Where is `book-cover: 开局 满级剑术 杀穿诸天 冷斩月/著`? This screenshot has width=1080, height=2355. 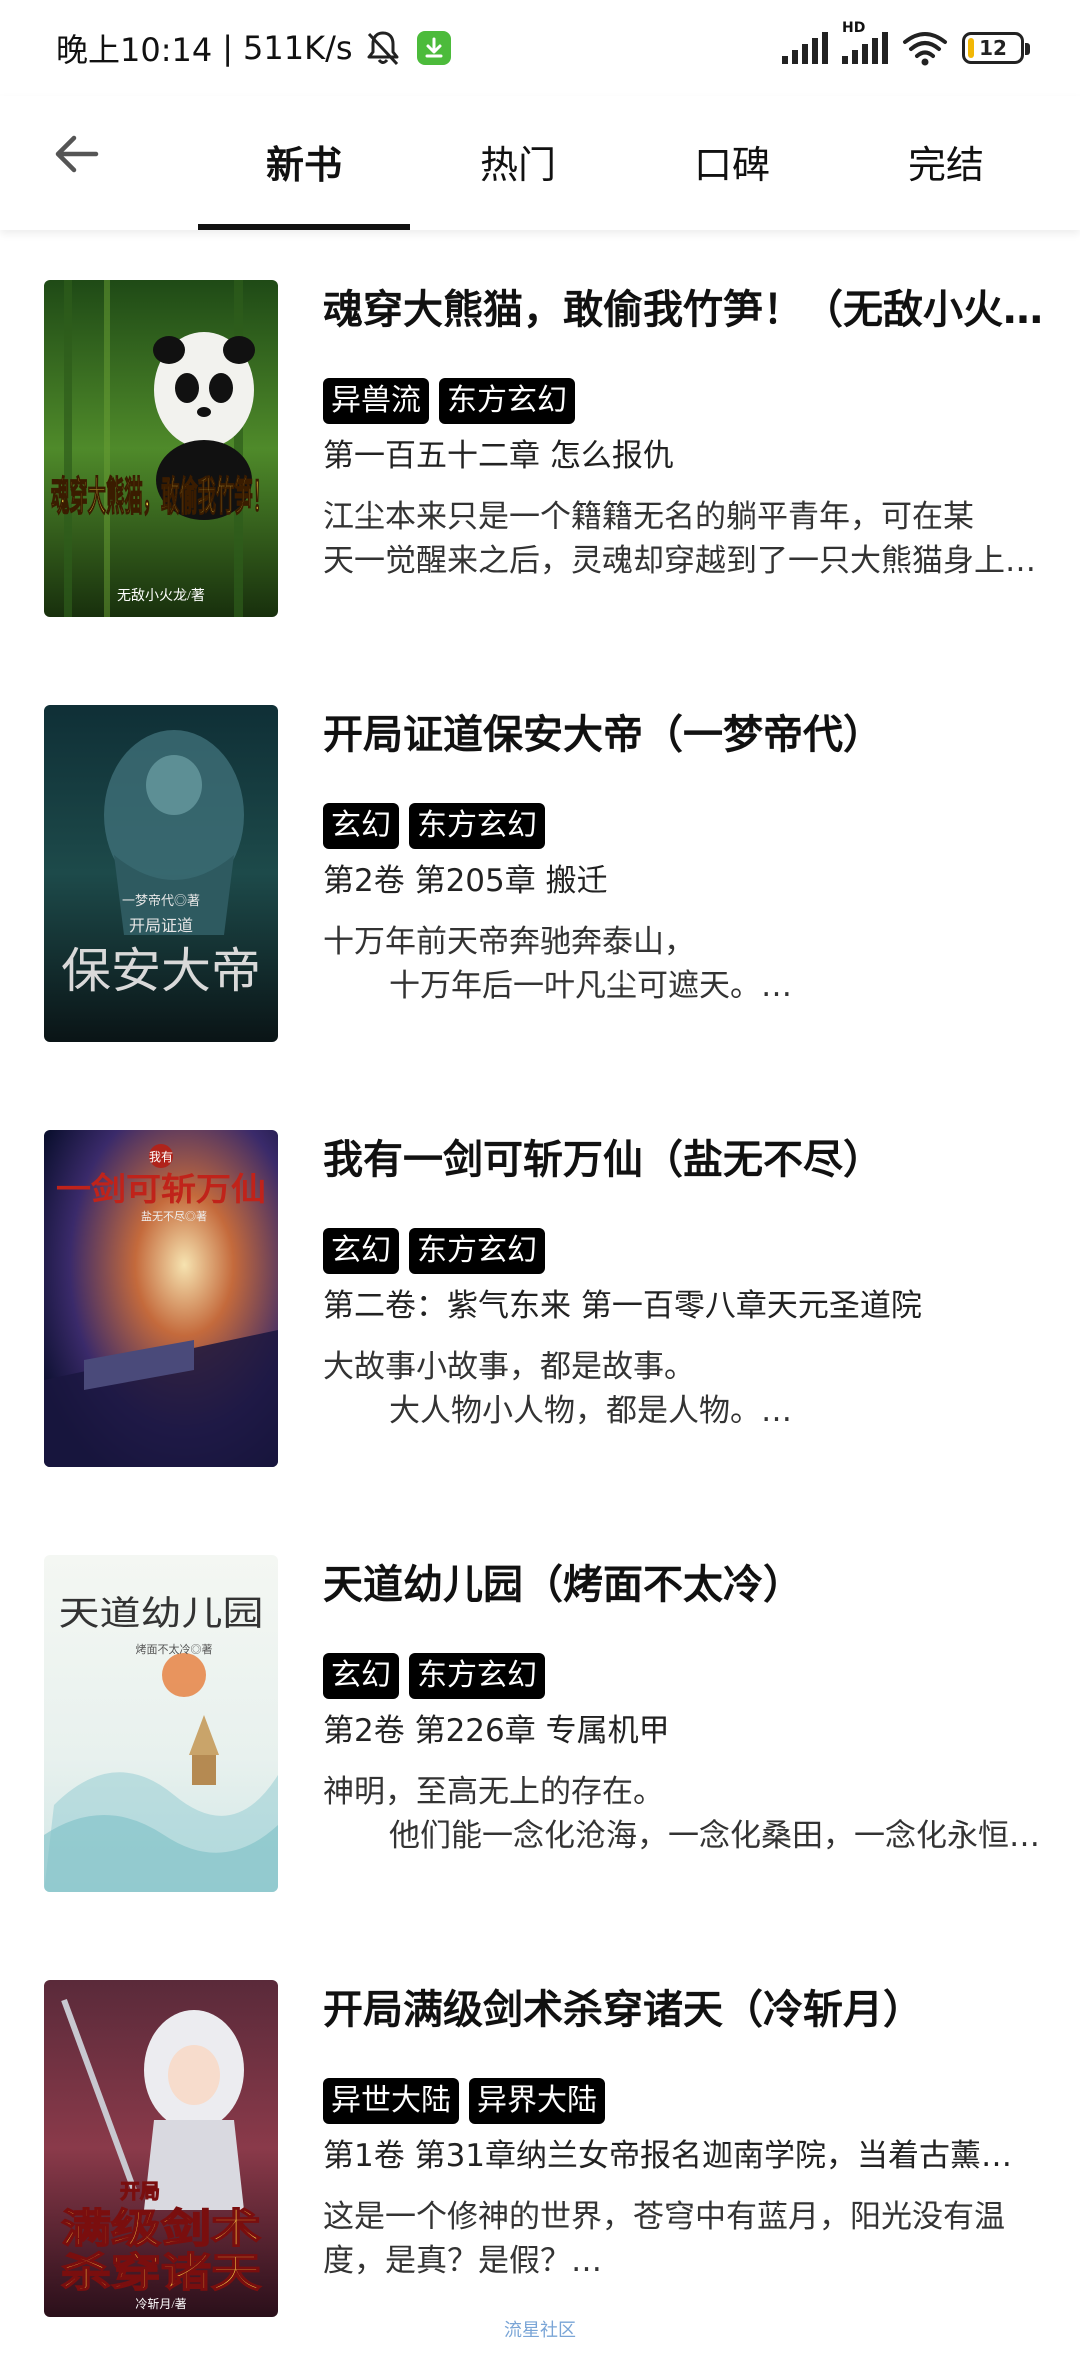
book-cover: 开局 满级剑术 杀穿诸天 冷斩月/著 is located at coordinates (161, 2148).